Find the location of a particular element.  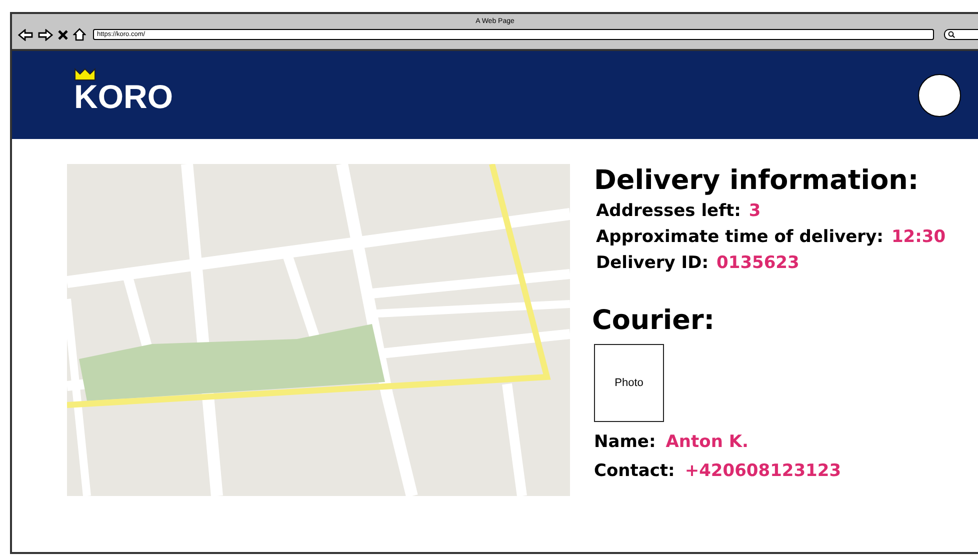

field-label: Name: is located at coordinates (625, 442).